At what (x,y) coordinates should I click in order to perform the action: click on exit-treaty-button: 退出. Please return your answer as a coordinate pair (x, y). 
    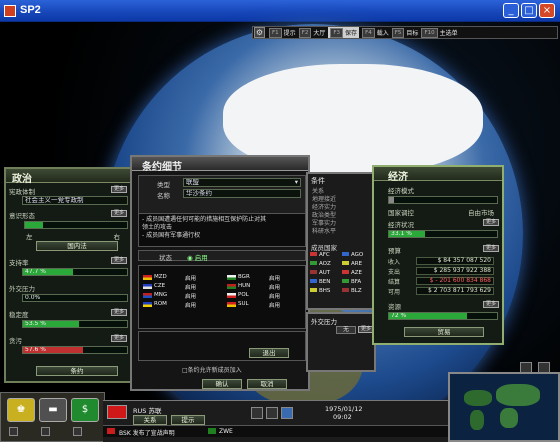
    Looking at the image, I should click on (269, 353).